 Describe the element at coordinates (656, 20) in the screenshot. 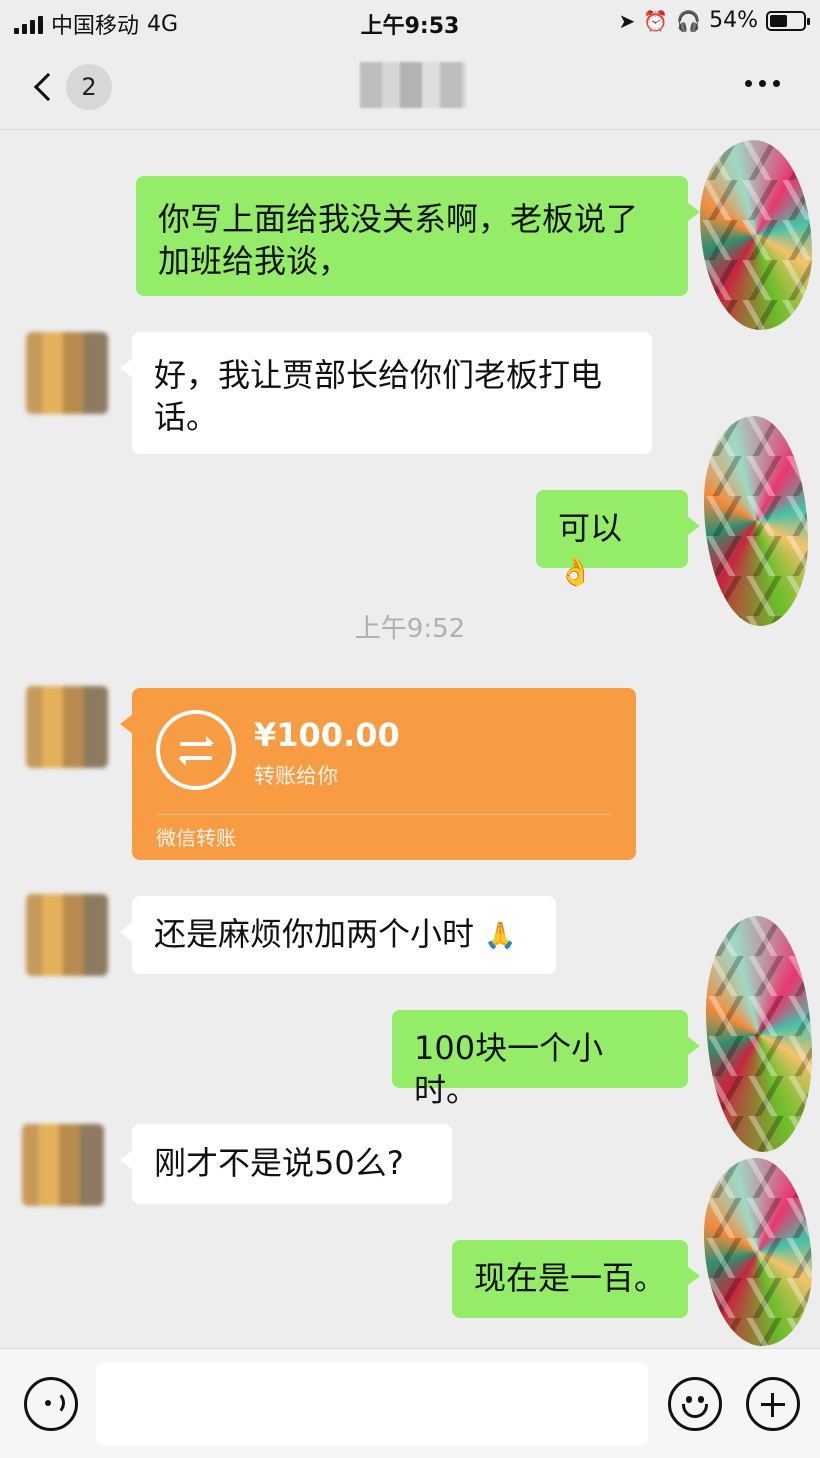

I see `alarm-icon: ⏰` at that location.